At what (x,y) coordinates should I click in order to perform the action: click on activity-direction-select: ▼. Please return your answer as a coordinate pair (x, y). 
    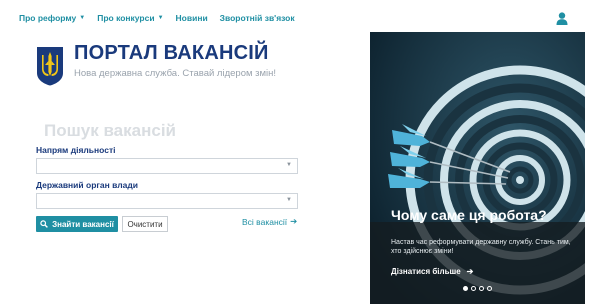
    Looking at the image, I should click on (167, 166).